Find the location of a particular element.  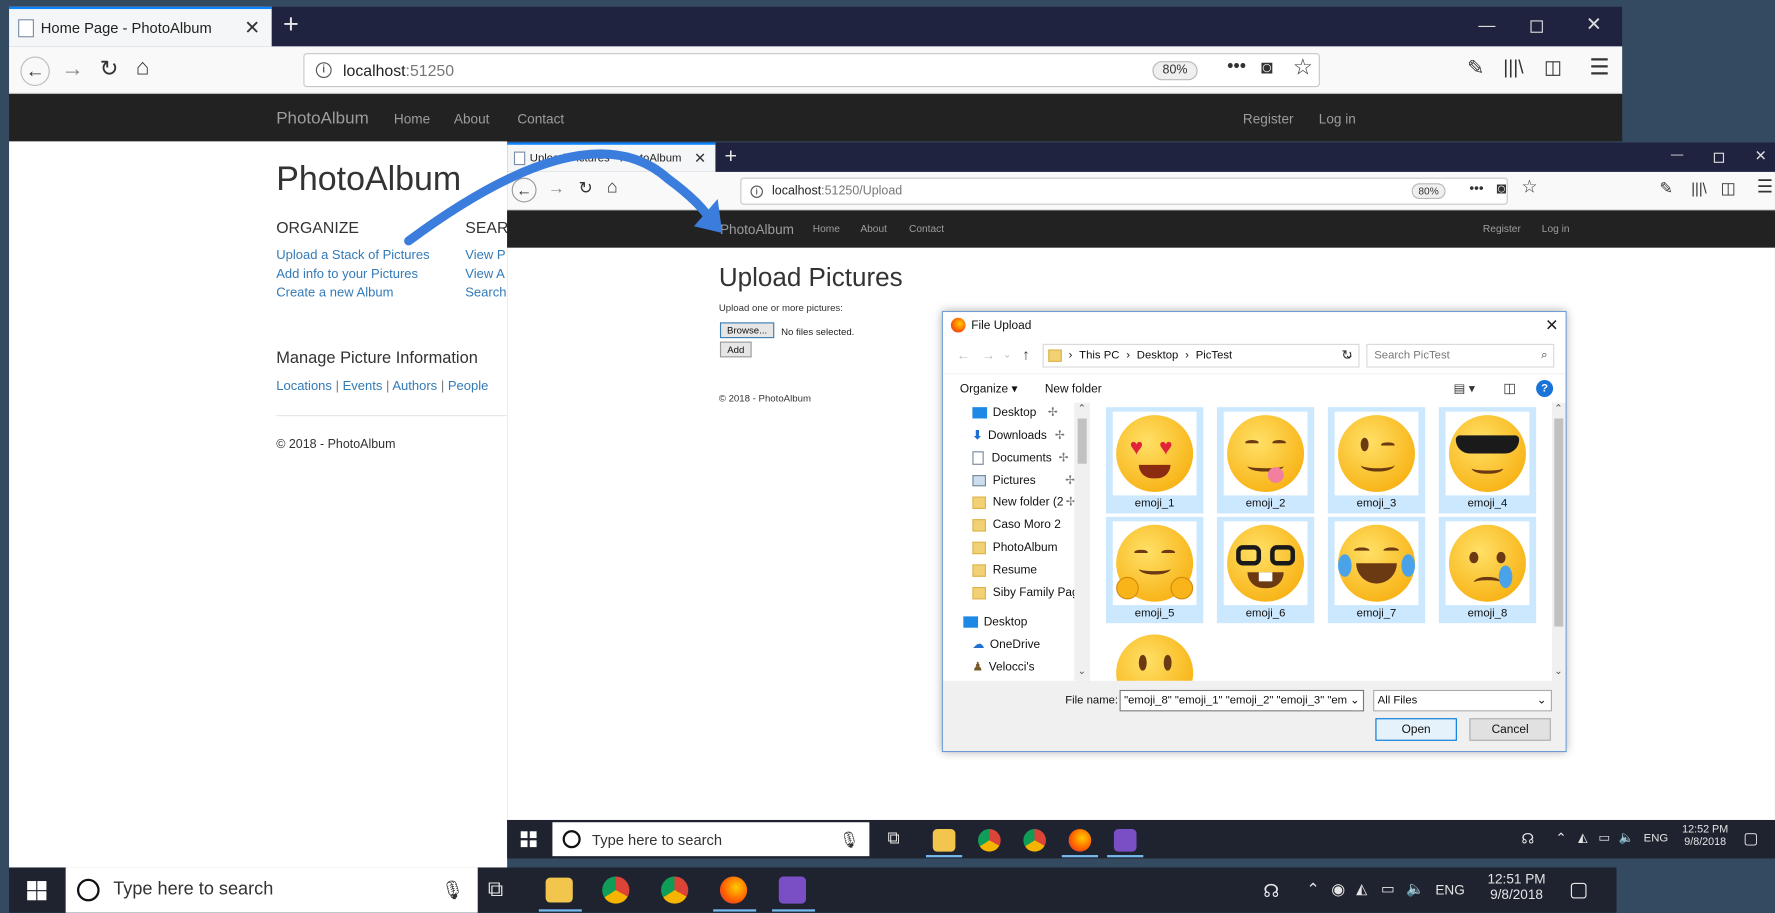

inner-search-box: Type here to search 🎙 is located at coordinates (711, 839).